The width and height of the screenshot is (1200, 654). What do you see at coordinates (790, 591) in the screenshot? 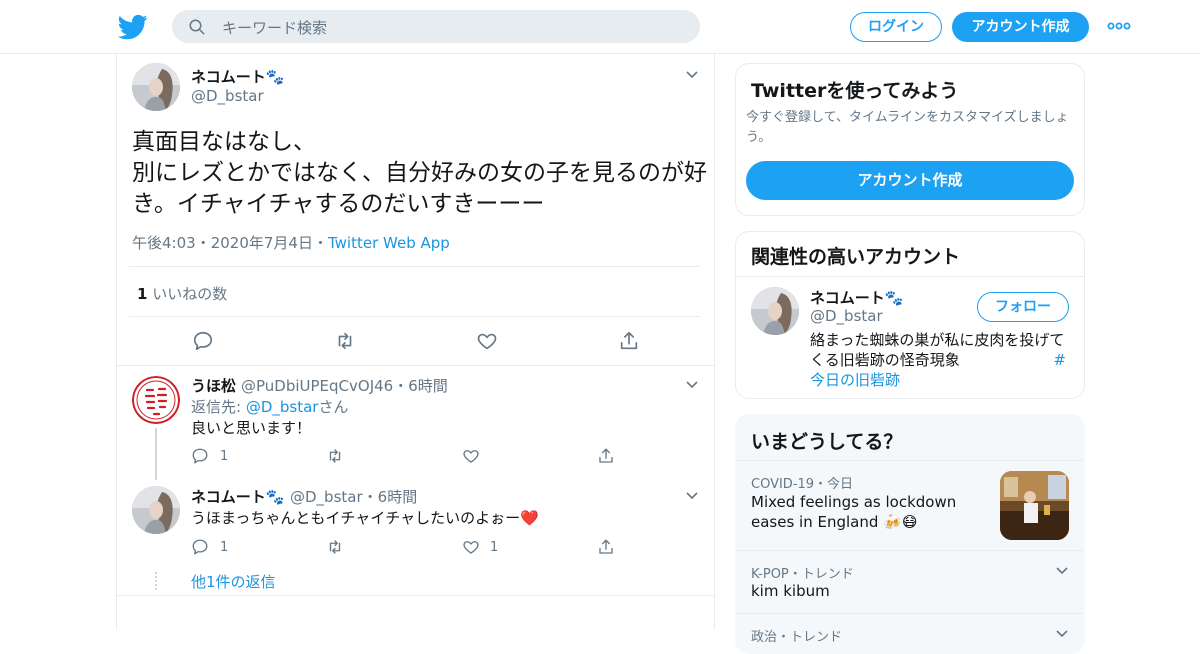
I see `trend-title: kim kibum` at bounding box center [790, 591].